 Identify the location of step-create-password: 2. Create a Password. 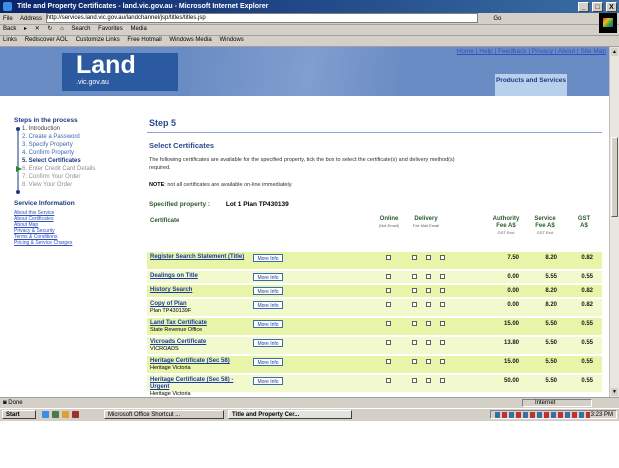
(51, 137).